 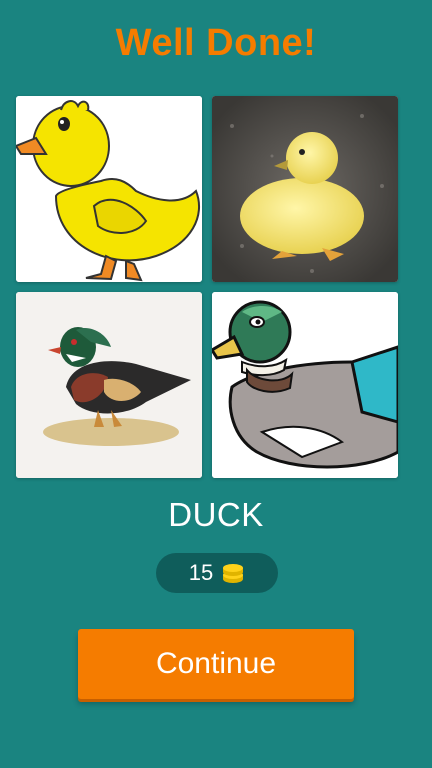 I want to click on page-title: Well Done!, so click(x=216, y=43).